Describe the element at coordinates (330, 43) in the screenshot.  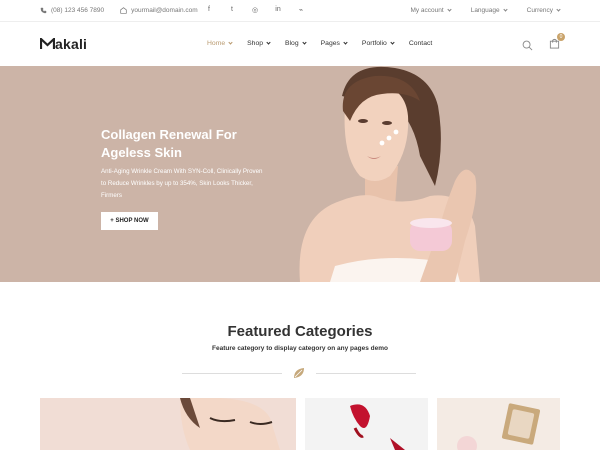
I see `nav-label: Pages` at that location.